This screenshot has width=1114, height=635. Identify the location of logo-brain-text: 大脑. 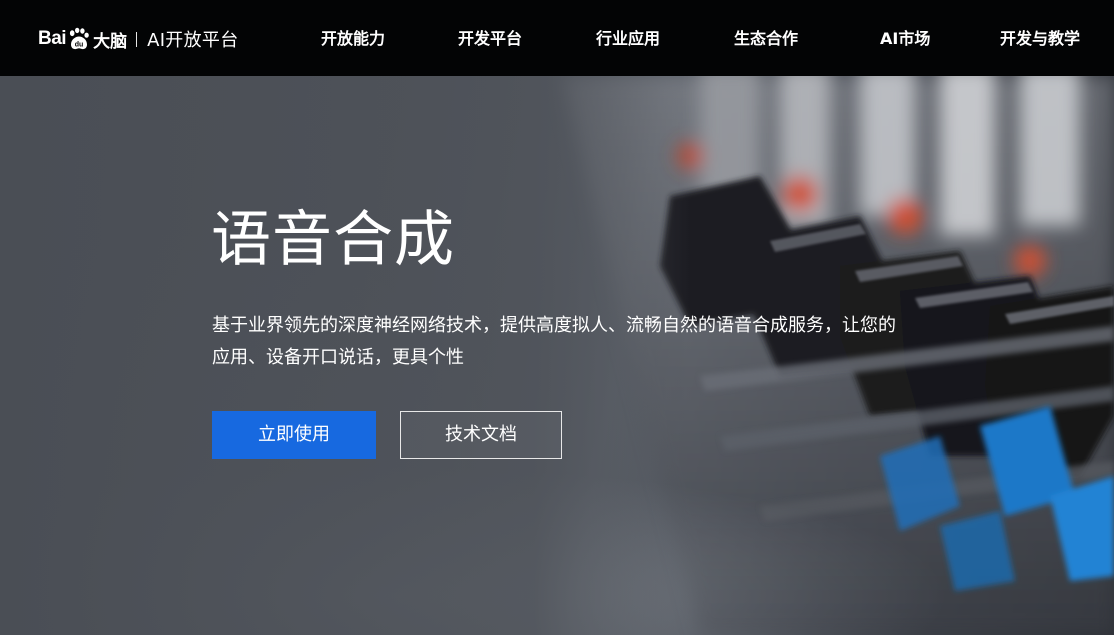
(110, 41).